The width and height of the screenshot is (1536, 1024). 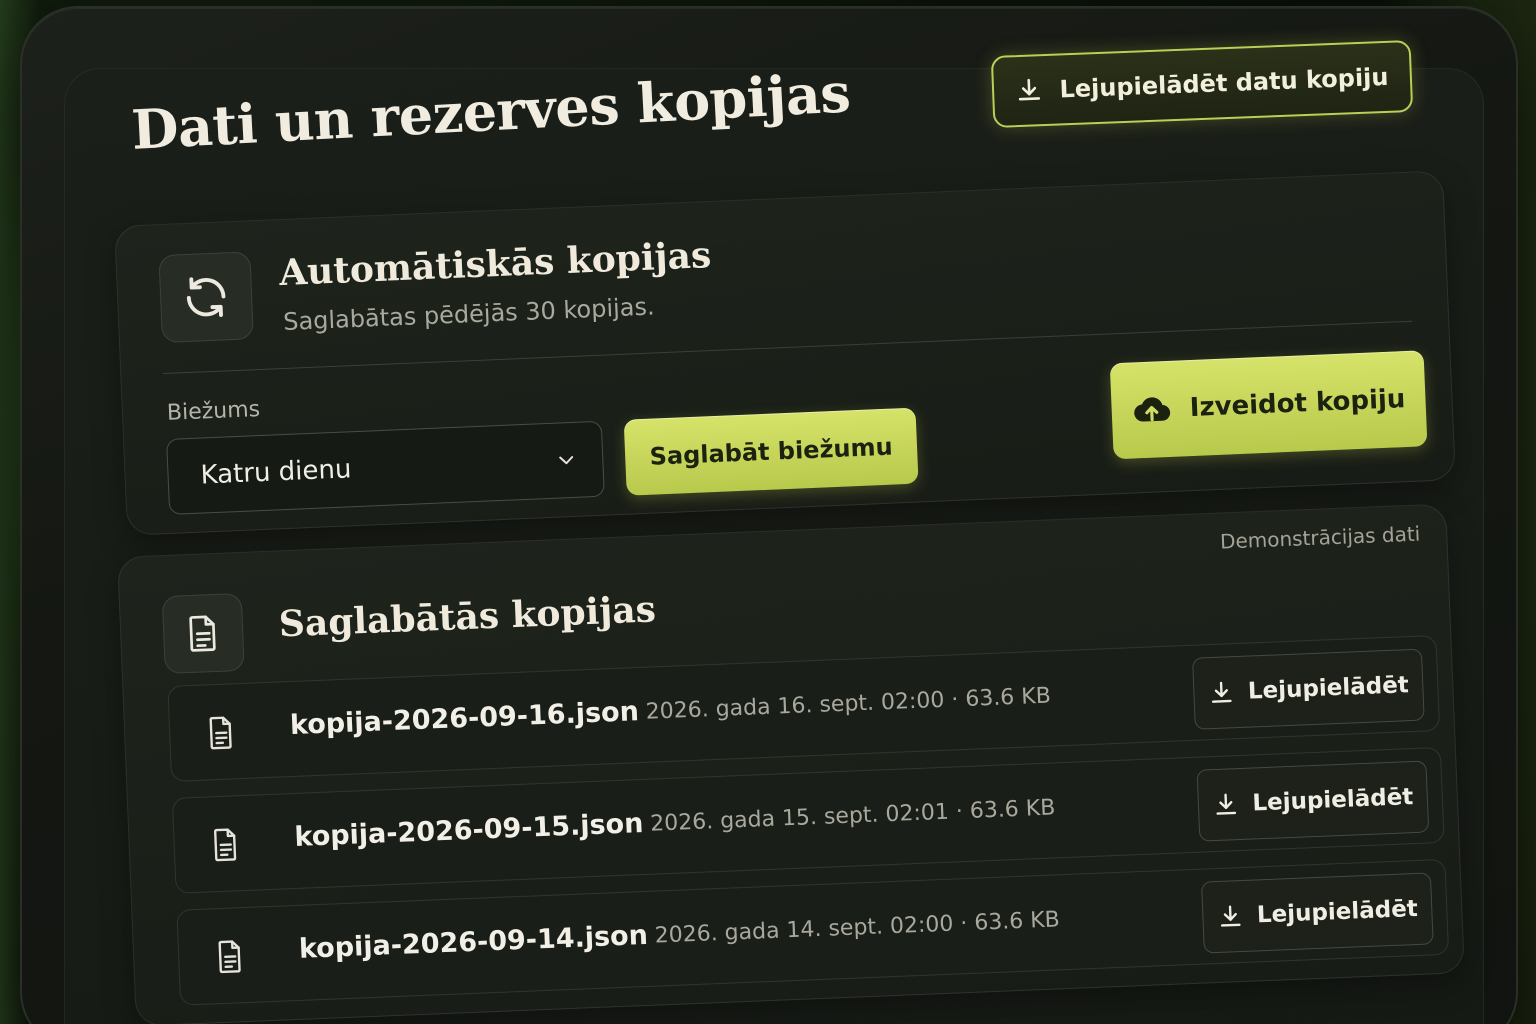 I want to click on create-backup-button: Izveidot kopiju, so click(x=1268, y=405).